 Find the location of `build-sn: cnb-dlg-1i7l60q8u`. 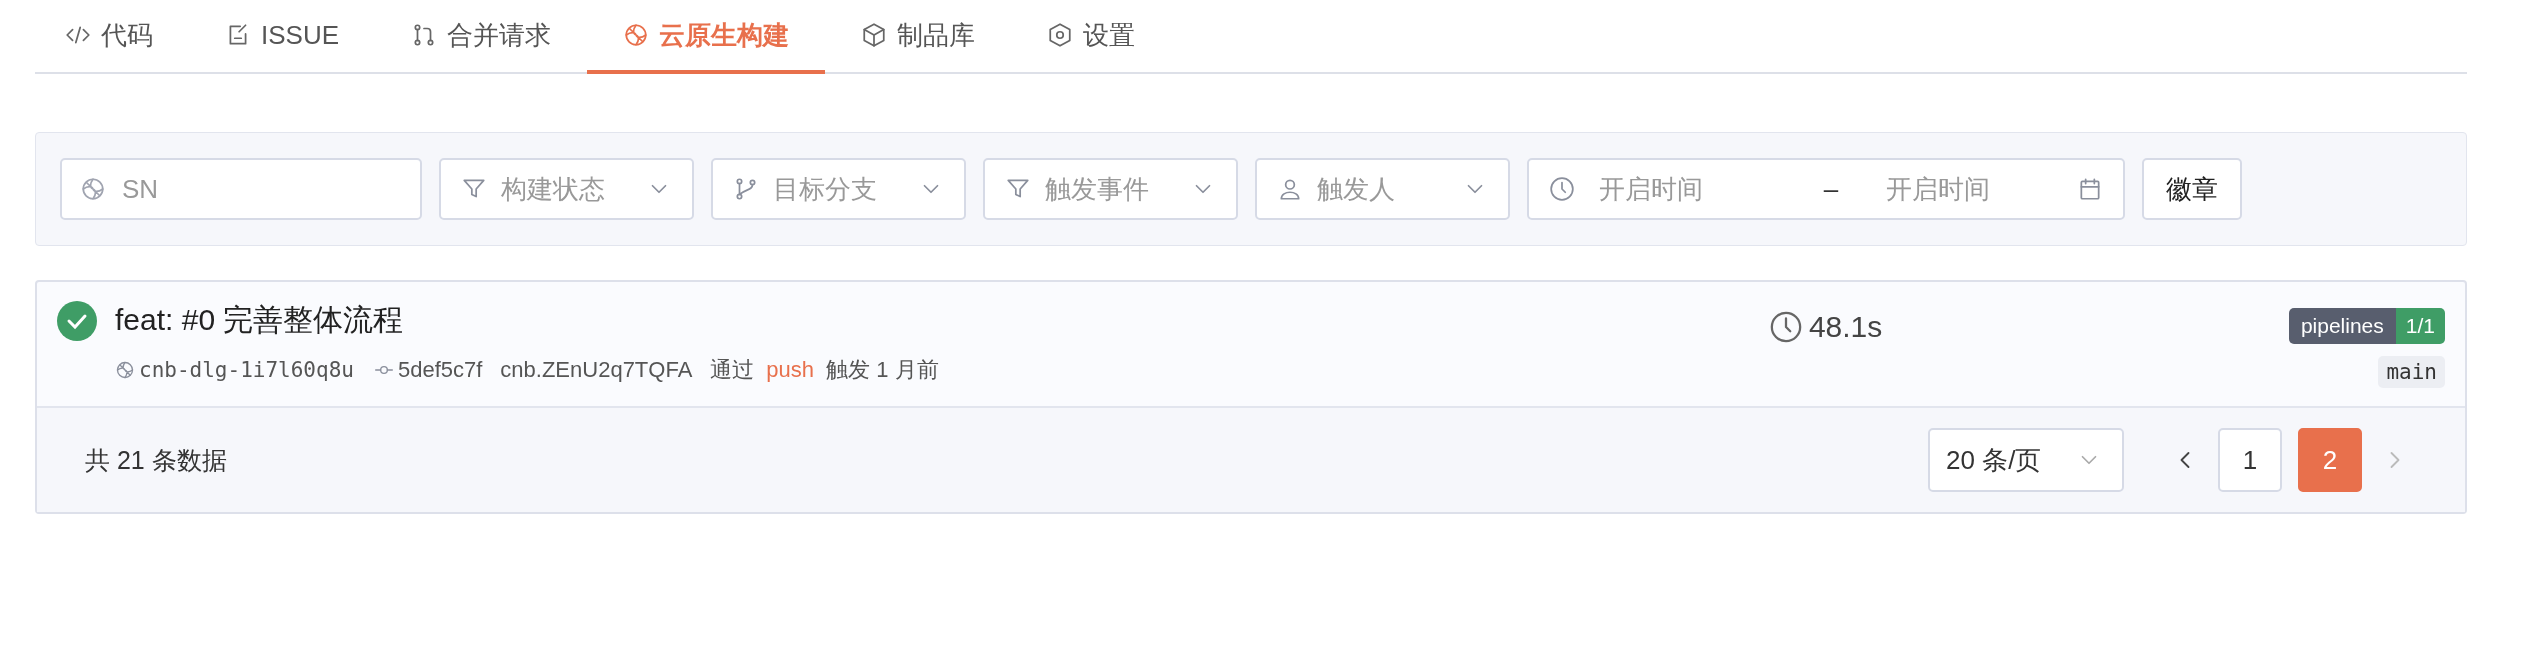

build-sn: cnb-dlg-1i7l60q8u is located at coordinates (246, 370).